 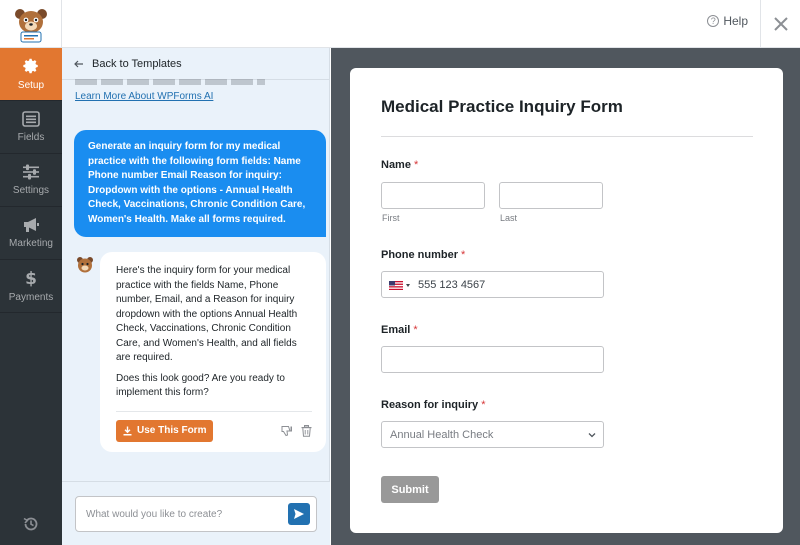 I want to click on thumbs-down-icon, so click(x=287, y=431).